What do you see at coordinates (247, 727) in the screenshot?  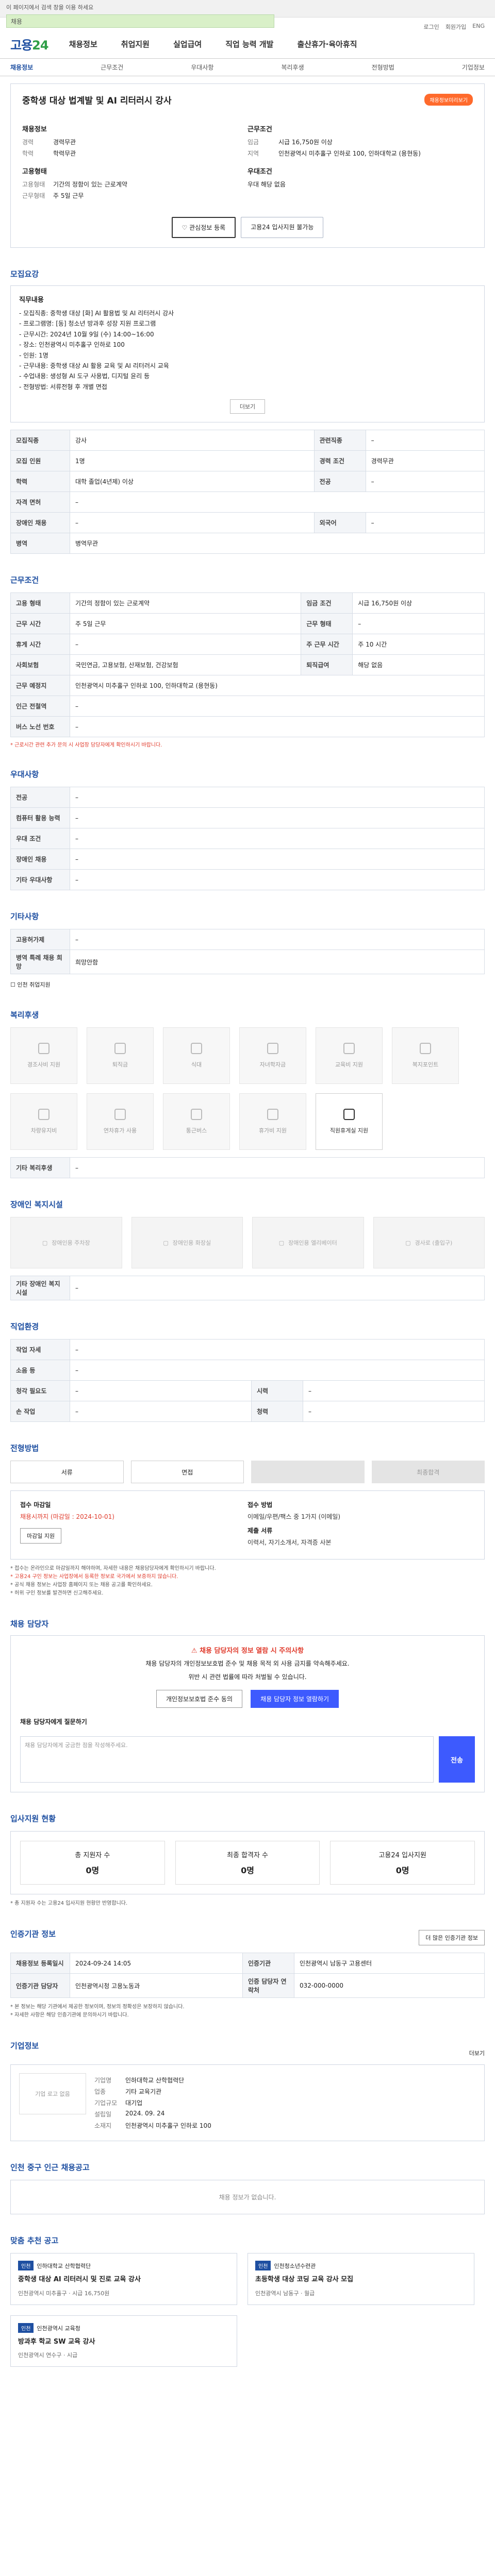 I see `table-row: 버스 노선 번호 –` at bounding box center [247, 727].